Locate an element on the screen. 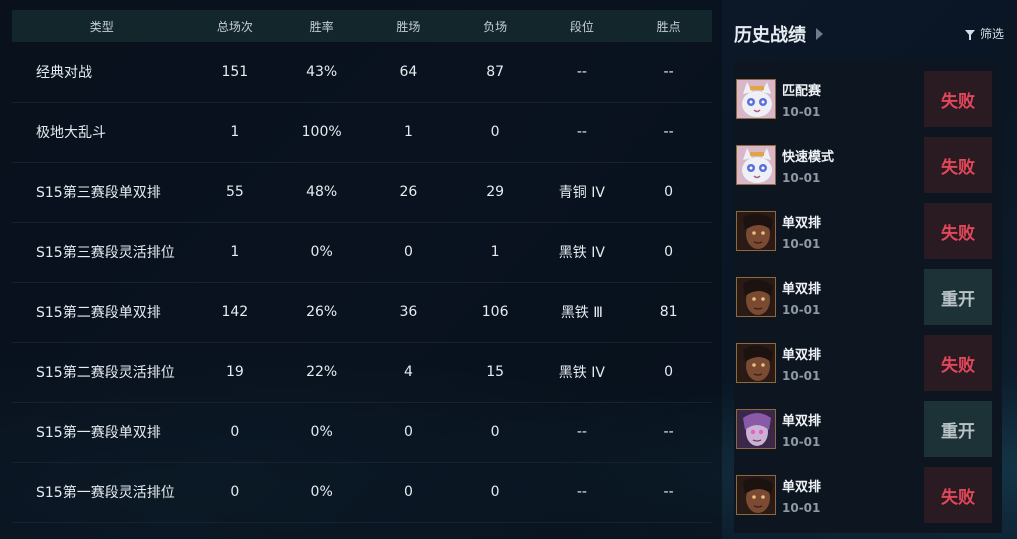 The height and width of the screenshot is (539, 1017). yuumi-icon-image is located at coordinates (756, 99).